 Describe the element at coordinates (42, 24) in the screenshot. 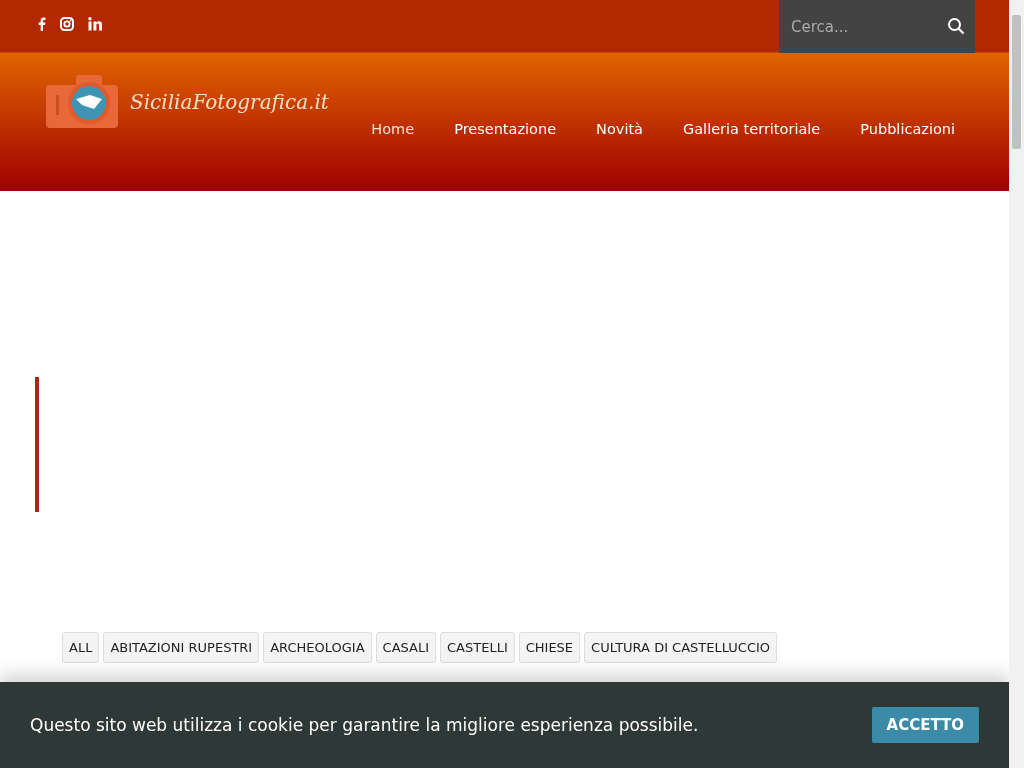

I see `facebook-icon` at that location.